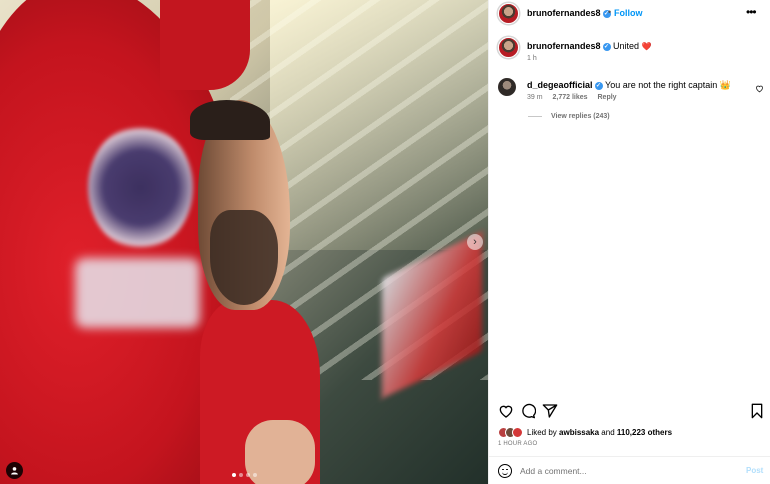  Describe the element at coordinates (608, 432) in the screenshot. I see `liked-by-and: and` at that location.